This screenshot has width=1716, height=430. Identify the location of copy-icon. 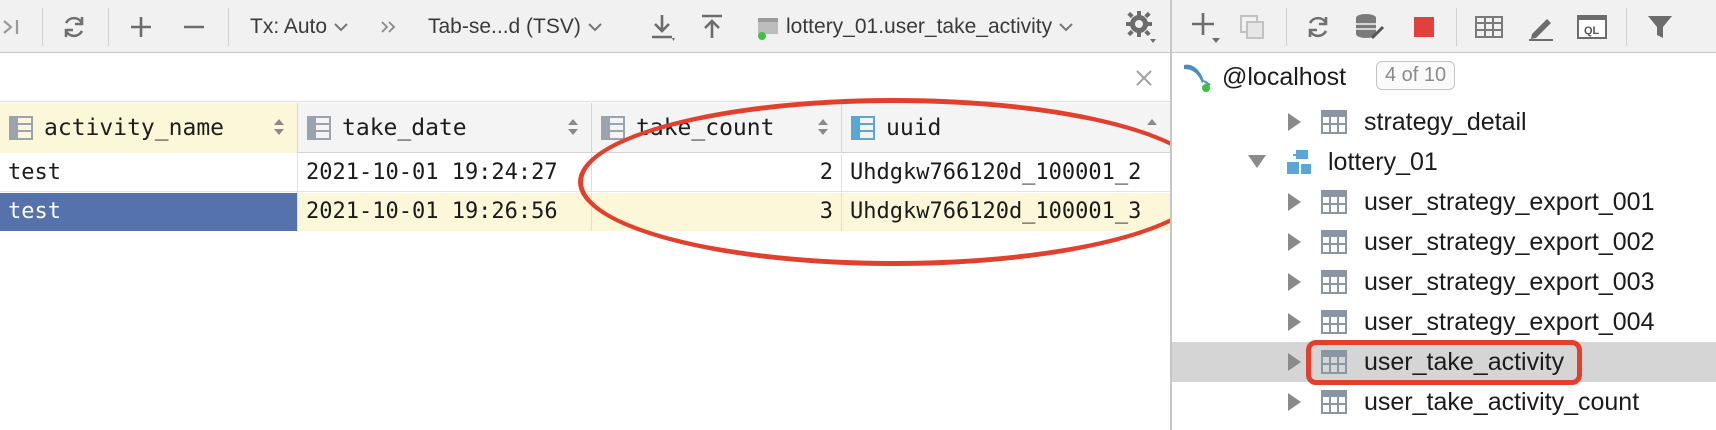
(1252, 26).